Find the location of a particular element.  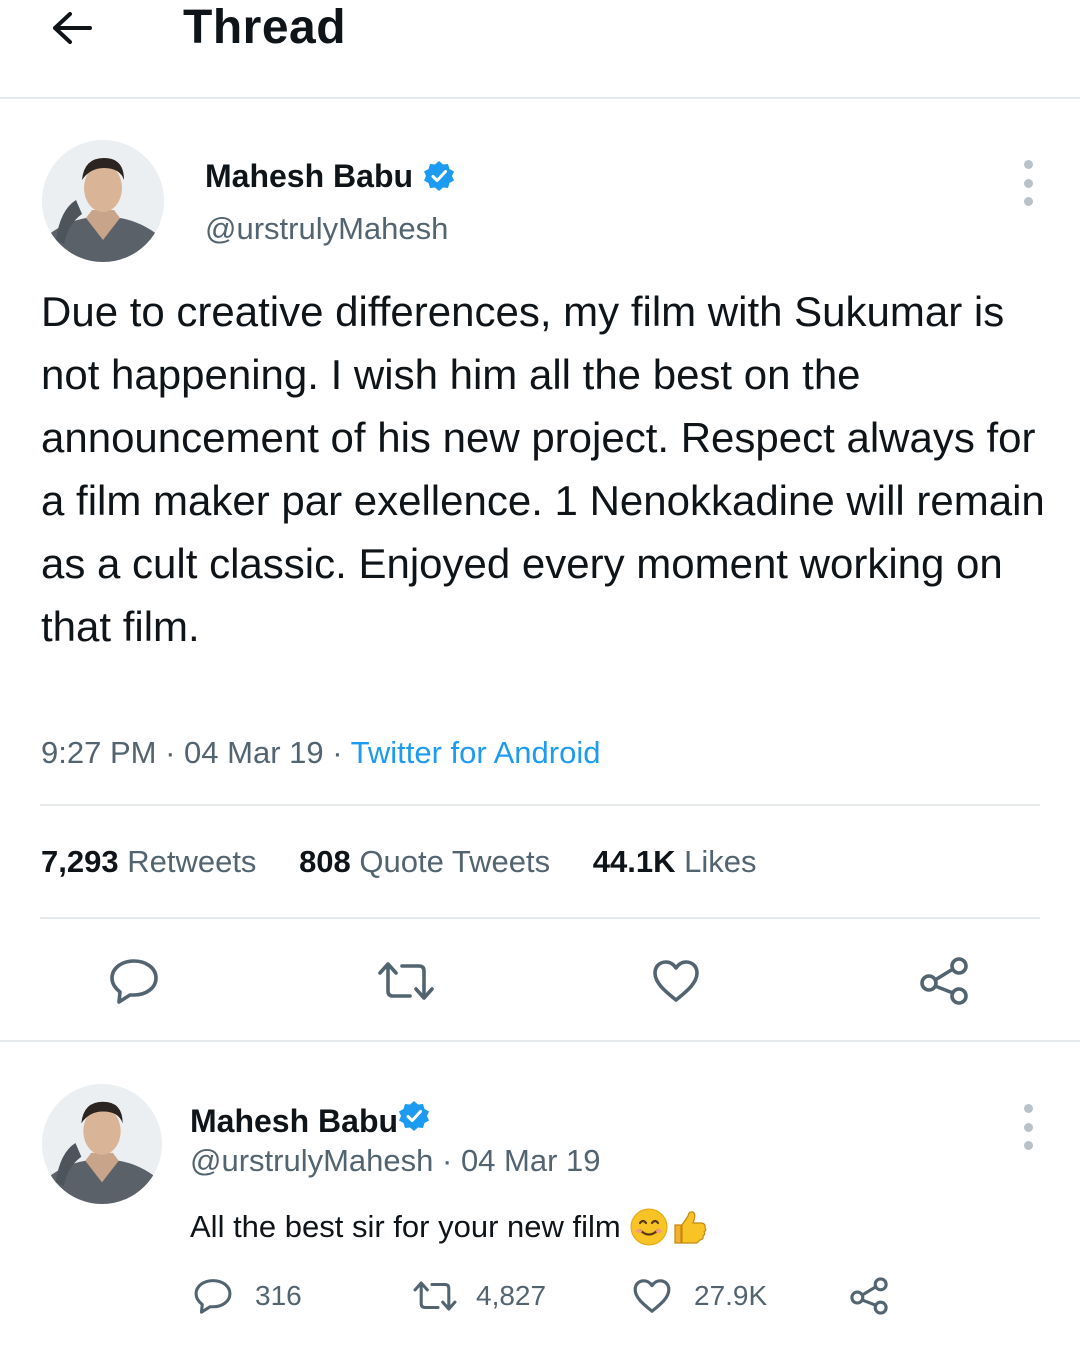

retweets-label: Retweets is located at coordinates (192, 861).